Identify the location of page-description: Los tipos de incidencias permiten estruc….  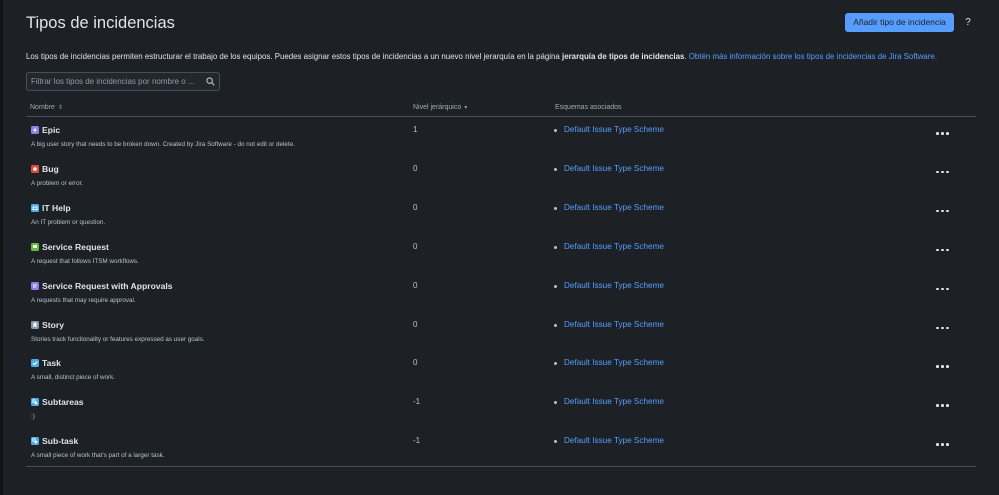
(501, 56).